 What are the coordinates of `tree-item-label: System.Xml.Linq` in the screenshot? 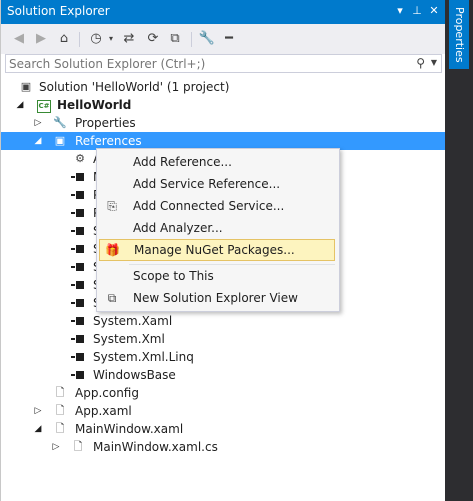 It's located at (143, 357).